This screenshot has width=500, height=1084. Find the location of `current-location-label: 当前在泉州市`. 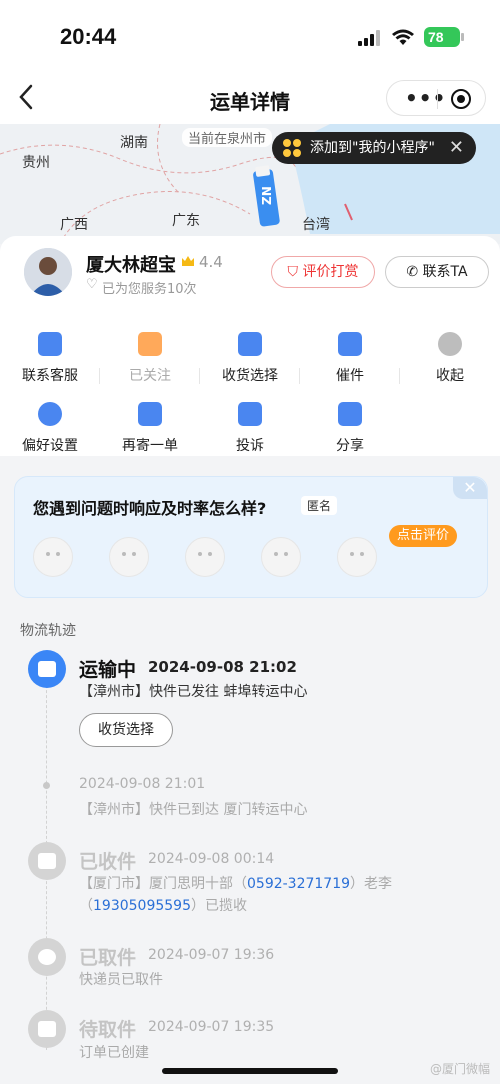

current-location-label: 当前在泉州市 is located at coordinates (227, 137).